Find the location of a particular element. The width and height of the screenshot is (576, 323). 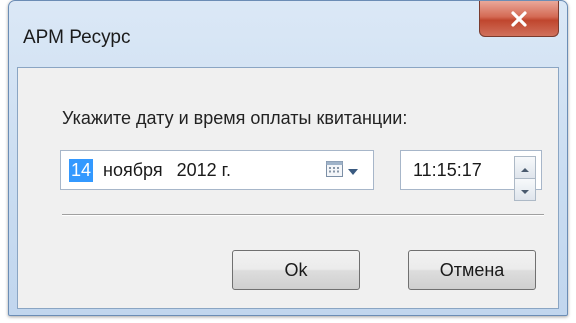

date-month-field: ноября is located at coordinates (133, 170).